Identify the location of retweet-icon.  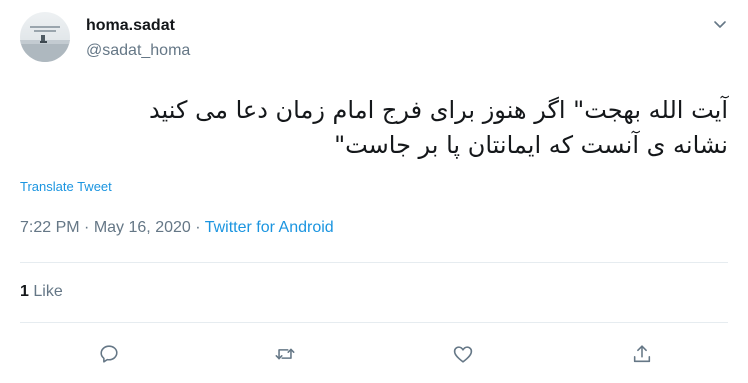
(285, 354).